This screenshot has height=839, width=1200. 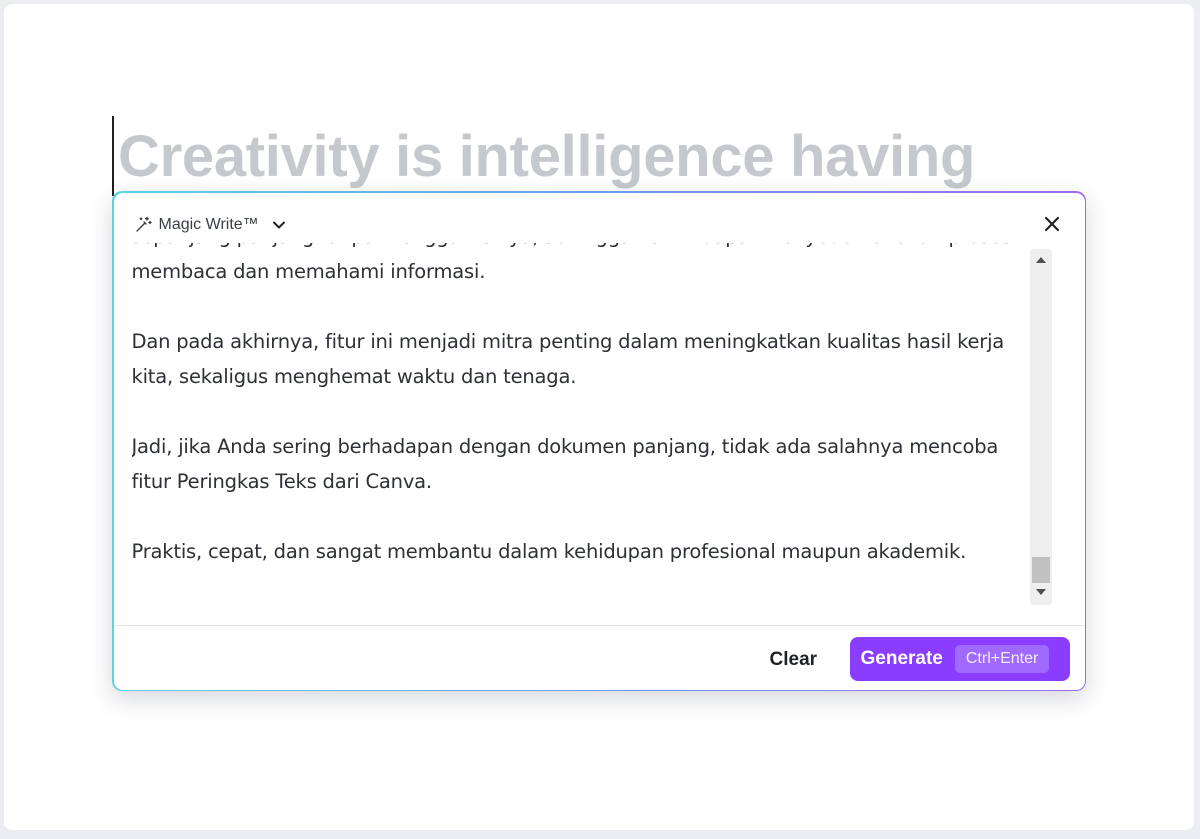 I want to click on magic-write-menu-toggle: Magic Write™, so click(x=210, y=225).